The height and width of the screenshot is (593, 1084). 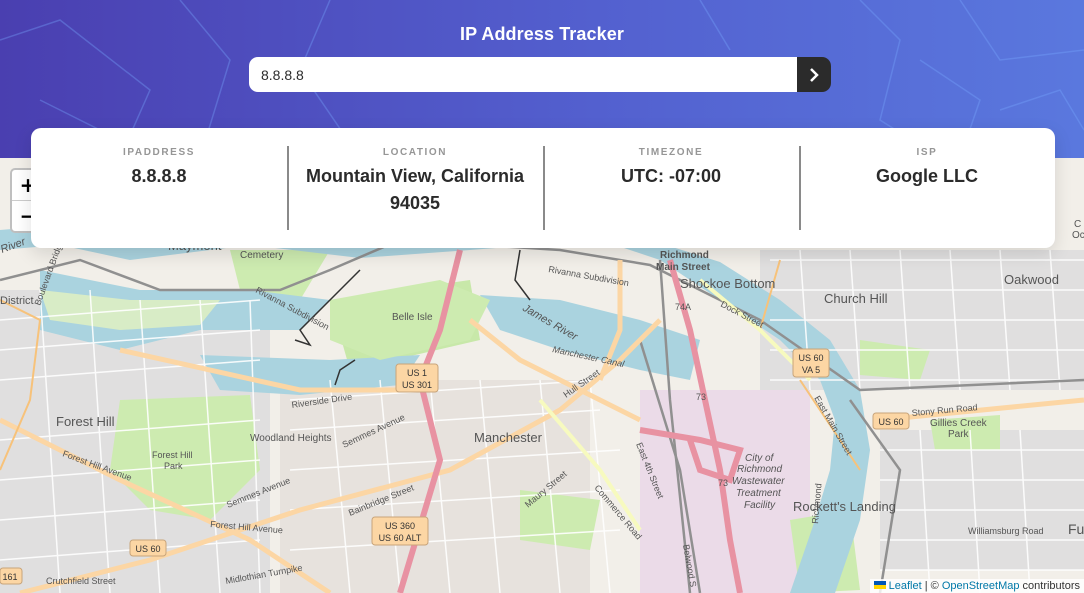 I want to click on attribution-contributors: contributors, so click(x=1049, y=586).